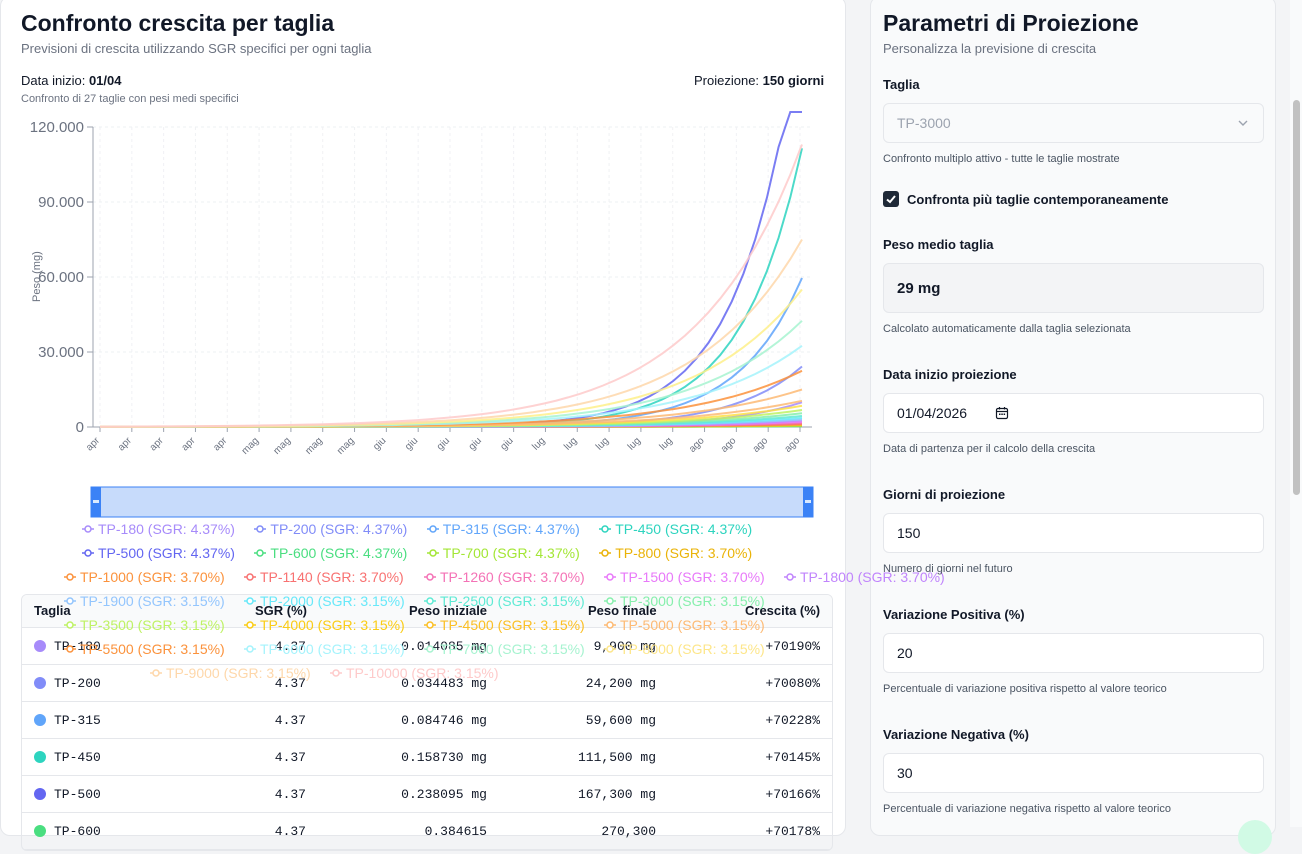  Describe the element at coordinates (80, 427) in the screenshot. I see `y-tick-label: 0` at that location.